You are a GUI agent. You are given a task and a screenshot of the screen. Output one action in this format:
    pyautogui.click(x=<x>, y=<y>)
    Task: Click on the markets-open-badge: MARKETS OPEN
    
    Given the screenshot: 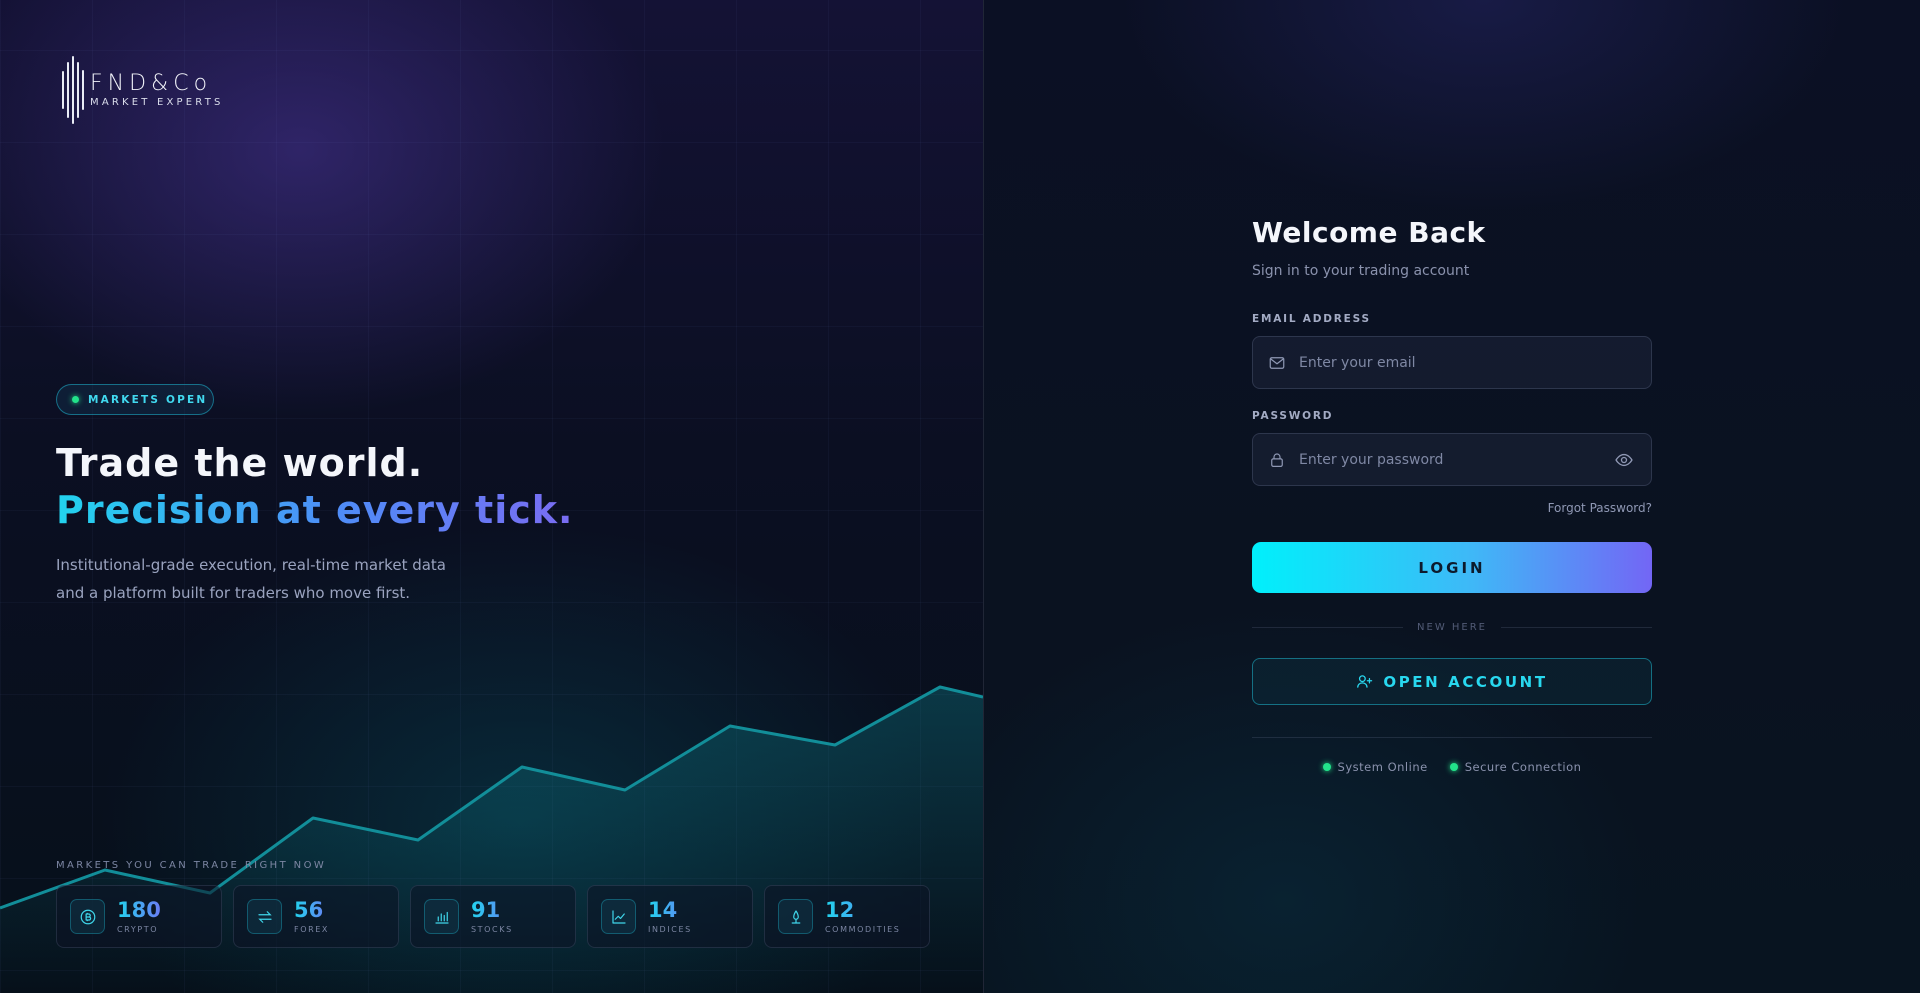 What is the action you would take?
    pyautogui.click(x=135, y=399)
    